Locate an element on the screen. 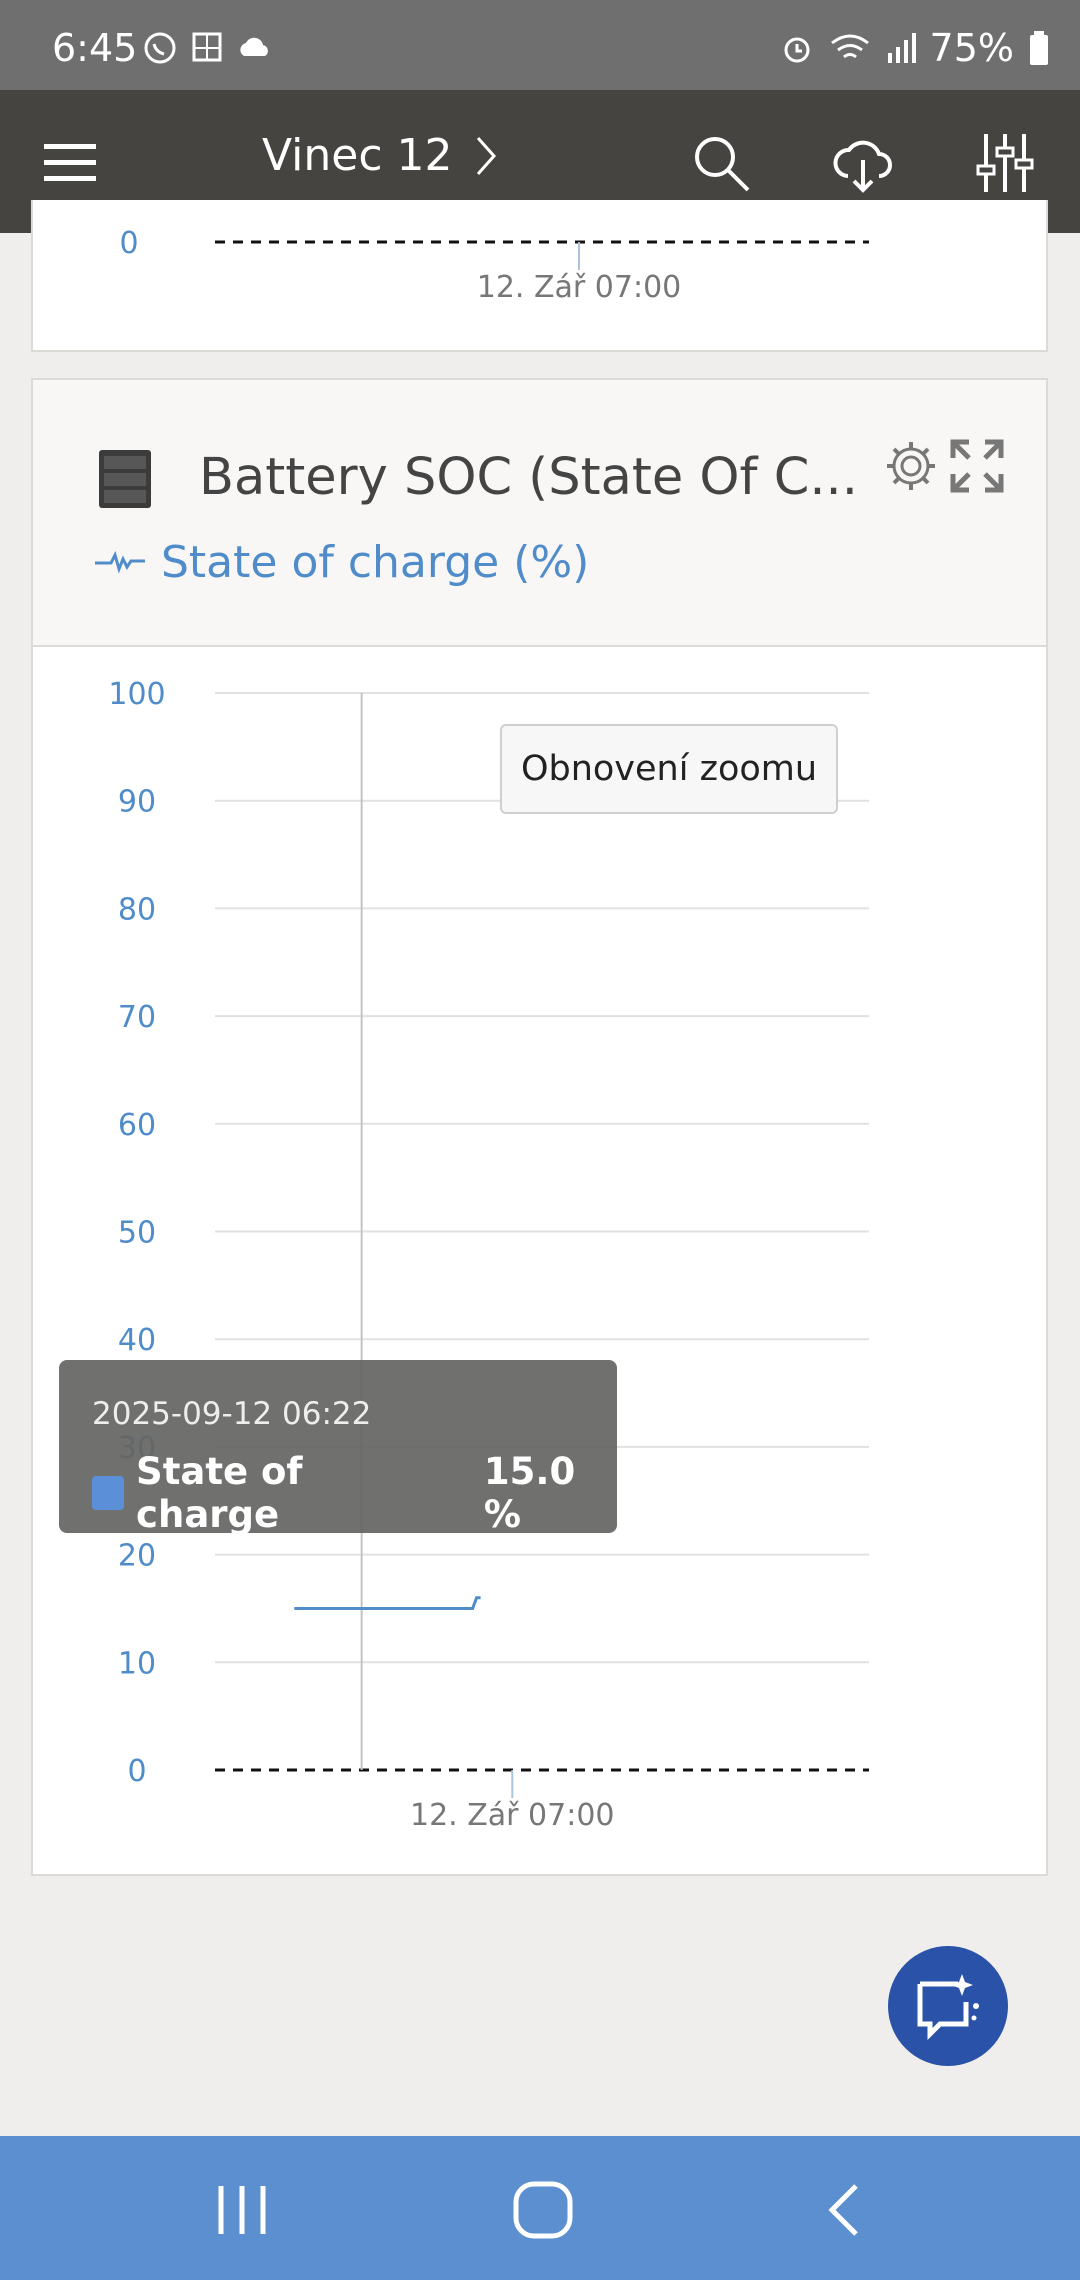 The image size is (1080, 2280). site-title: Vinec 12 is located at coordinates (357, 155).